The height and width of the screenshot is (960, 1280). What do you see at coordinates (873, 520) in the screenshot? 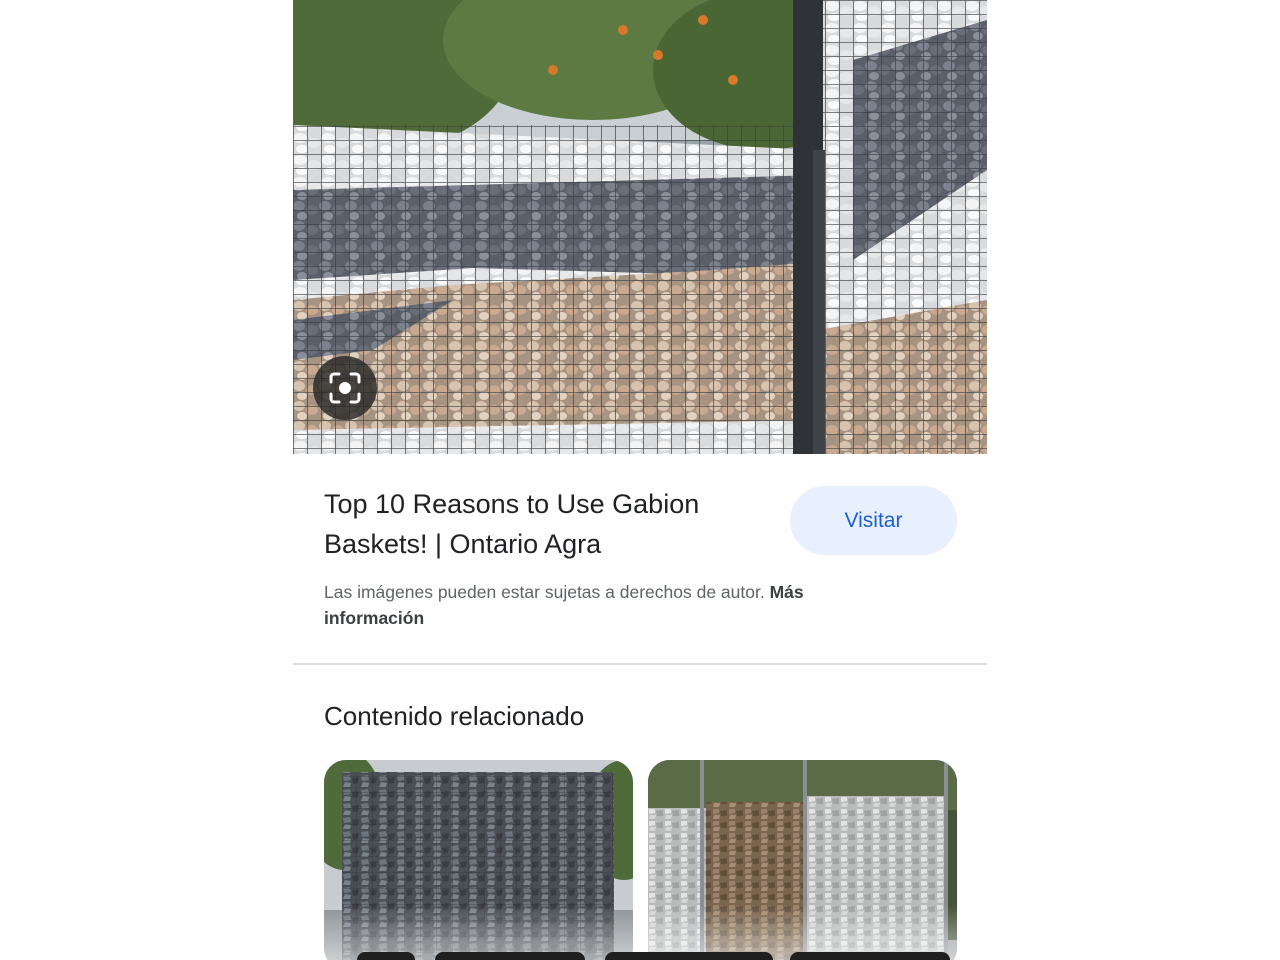
I see `visit-button: Visitar` at bounding box center [873, 520].